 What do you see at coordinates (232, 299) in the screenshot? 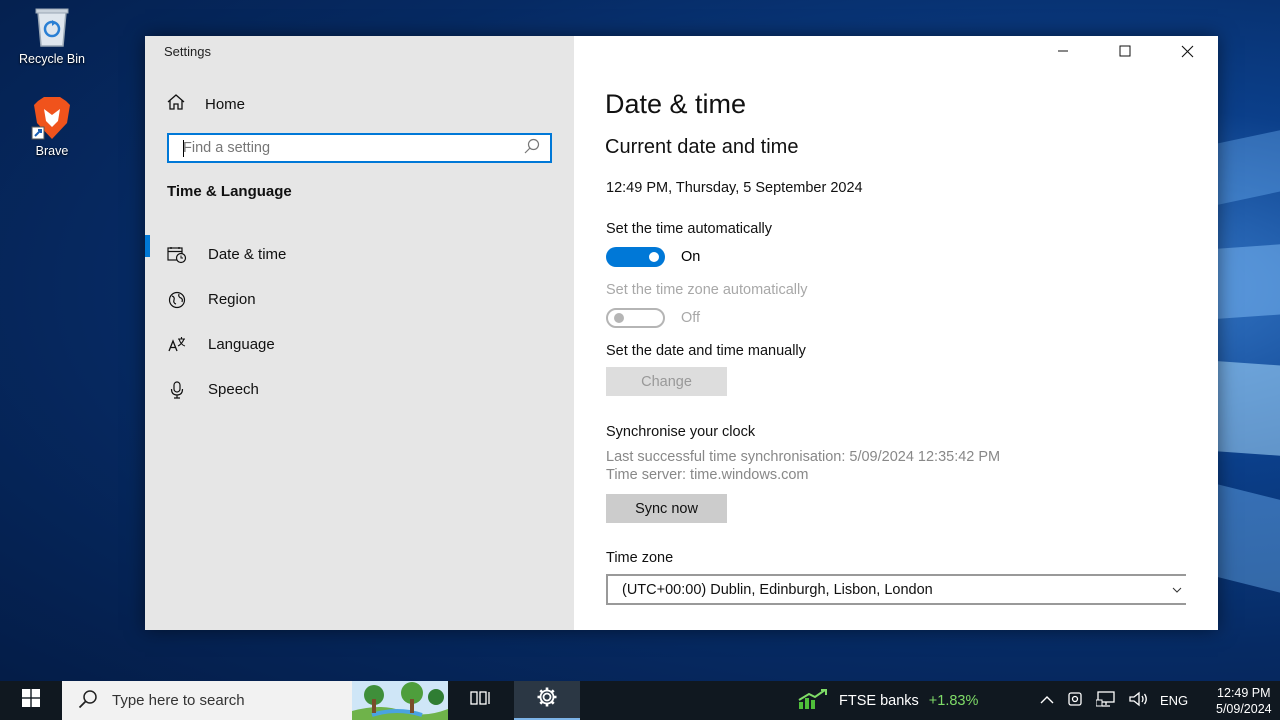
I see `sidebar-item-label: Region` at bounding box center [232, 299].